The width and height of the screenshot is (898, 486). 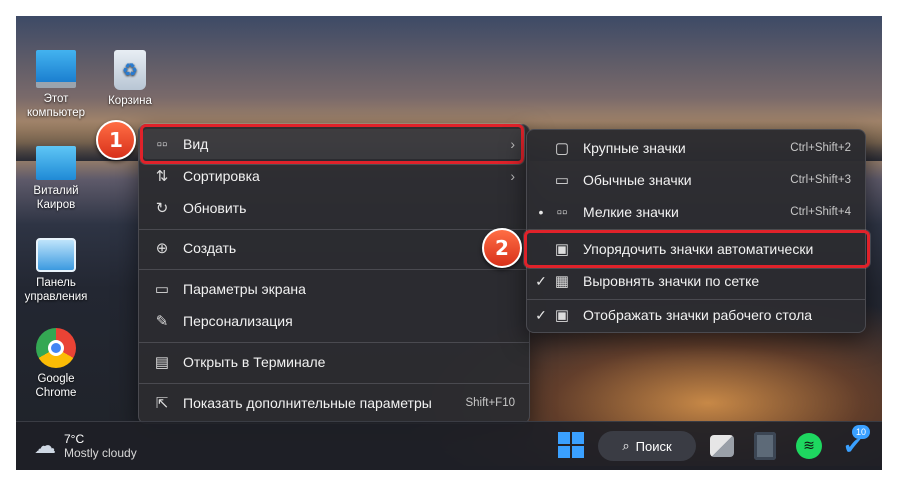 I want to click on weather-temp: 7°C, so click(x=74, y=439).